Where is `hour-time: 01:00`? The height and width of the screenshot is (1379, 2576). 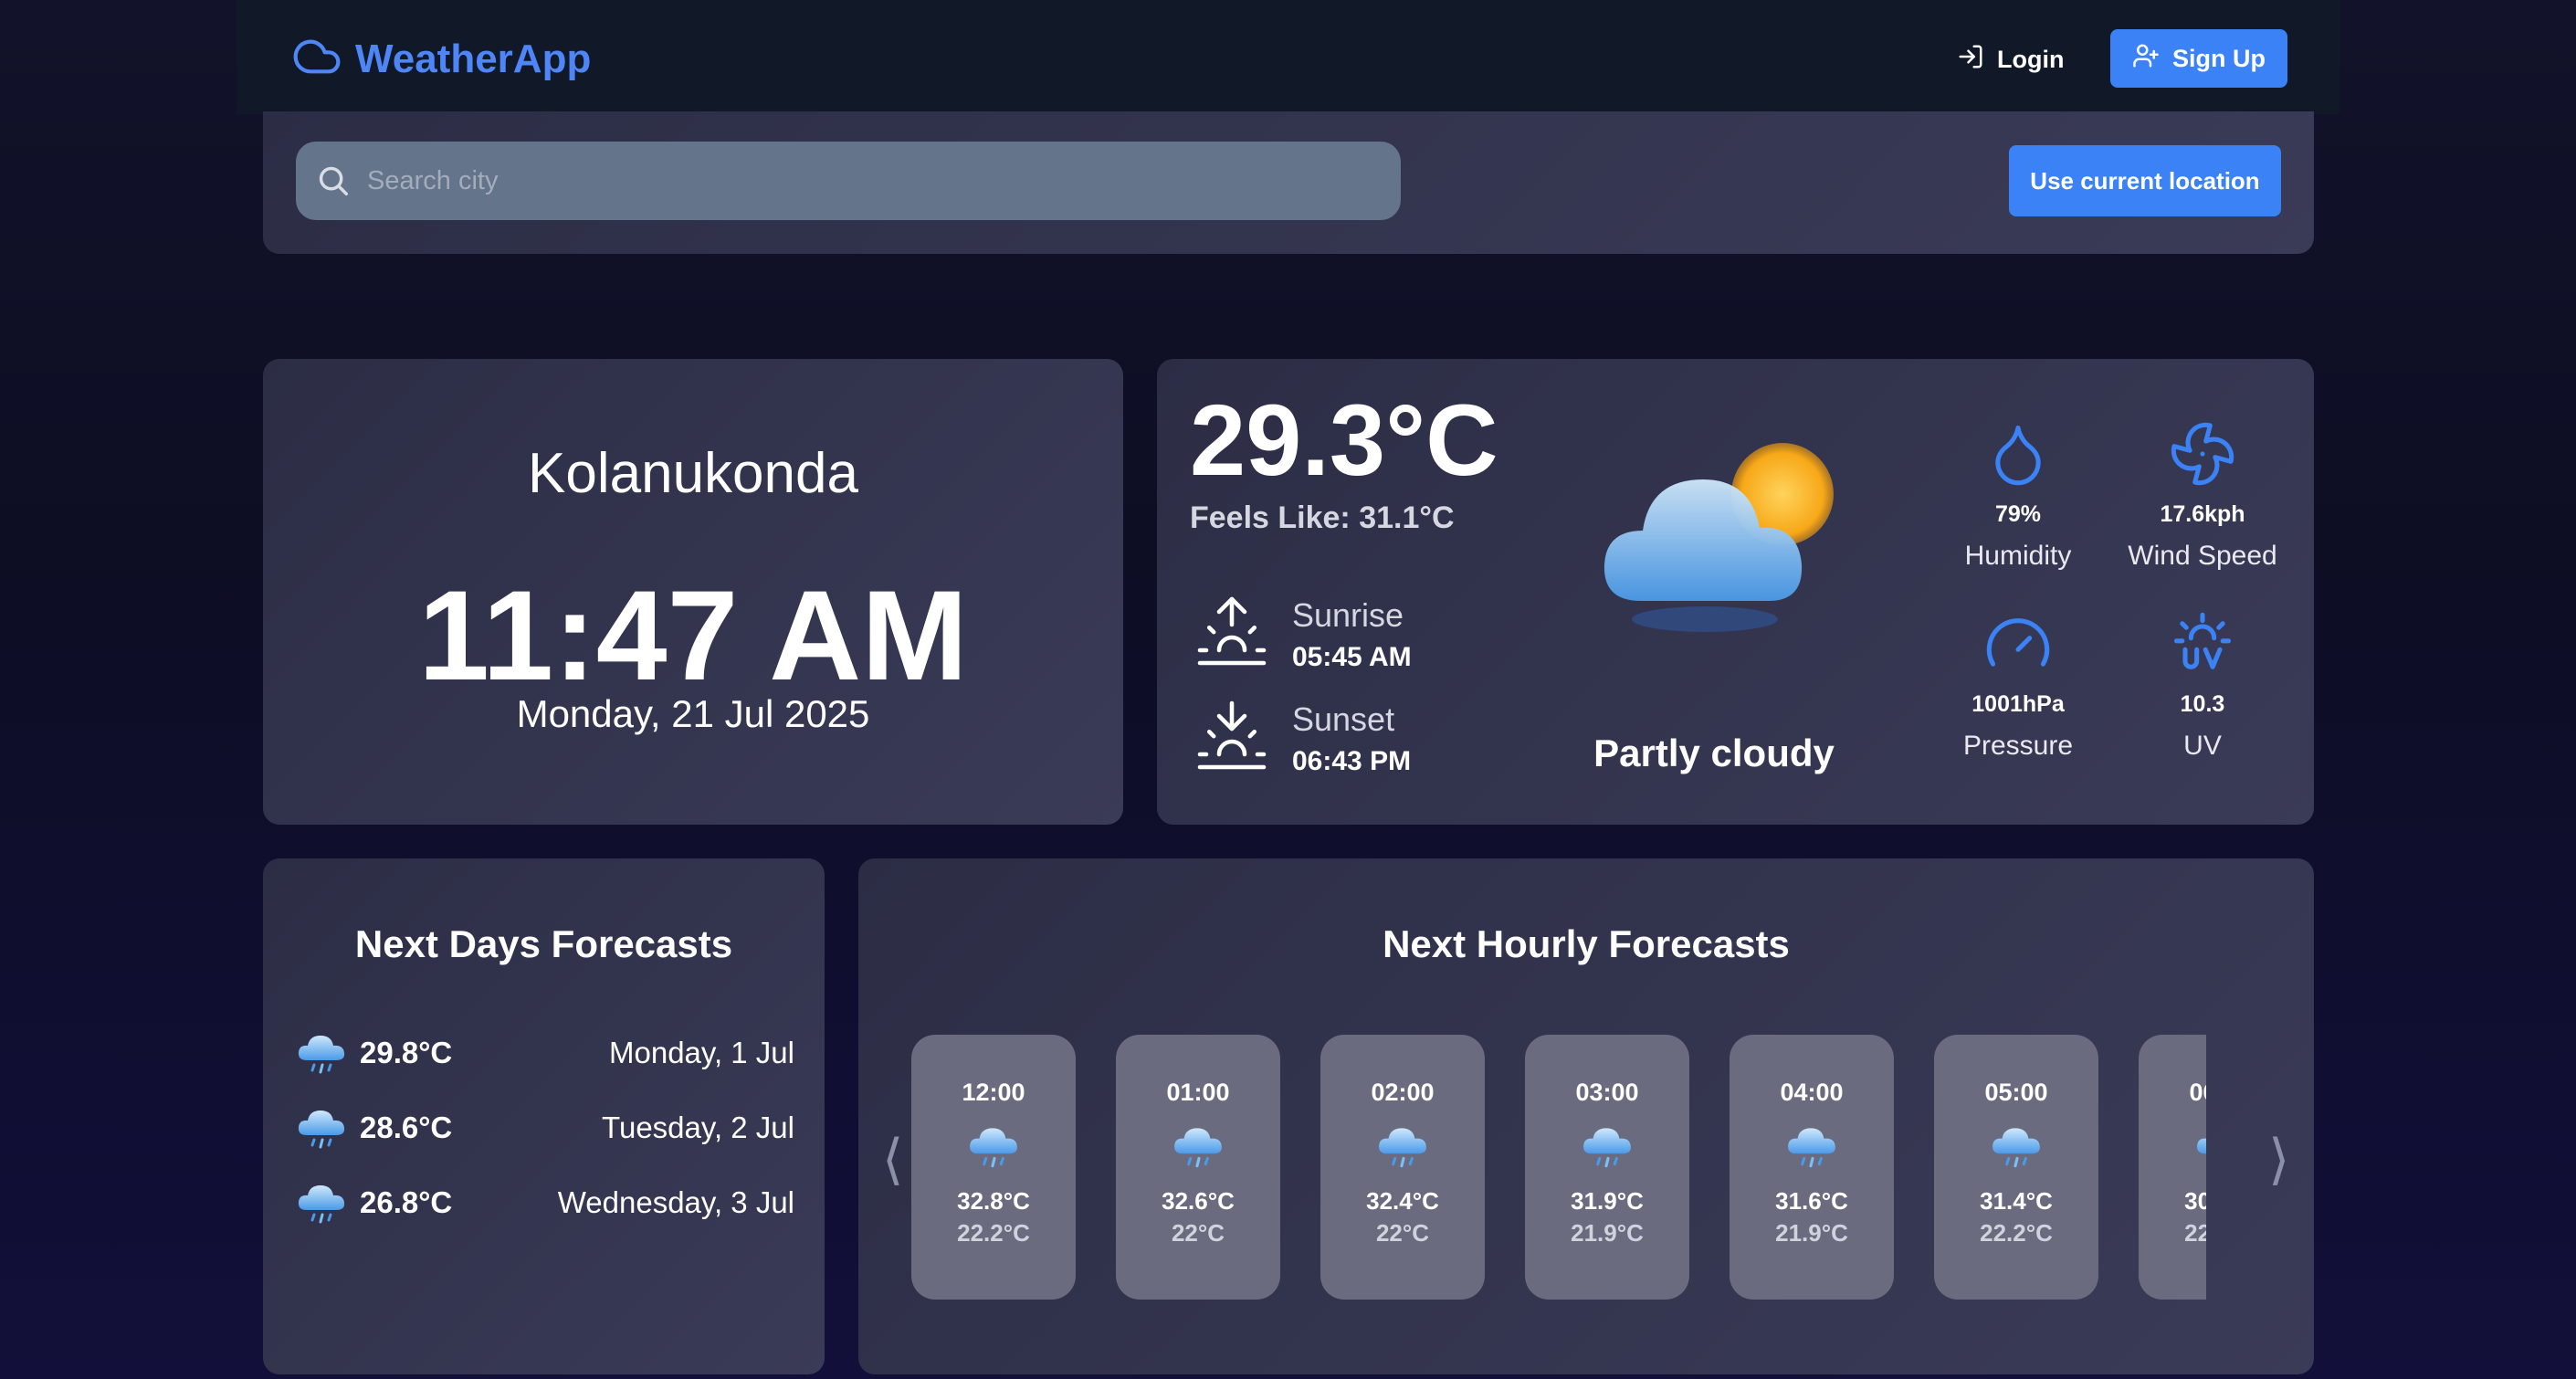
hour-time: 01:00 is located at coordinates (1198, 1092).